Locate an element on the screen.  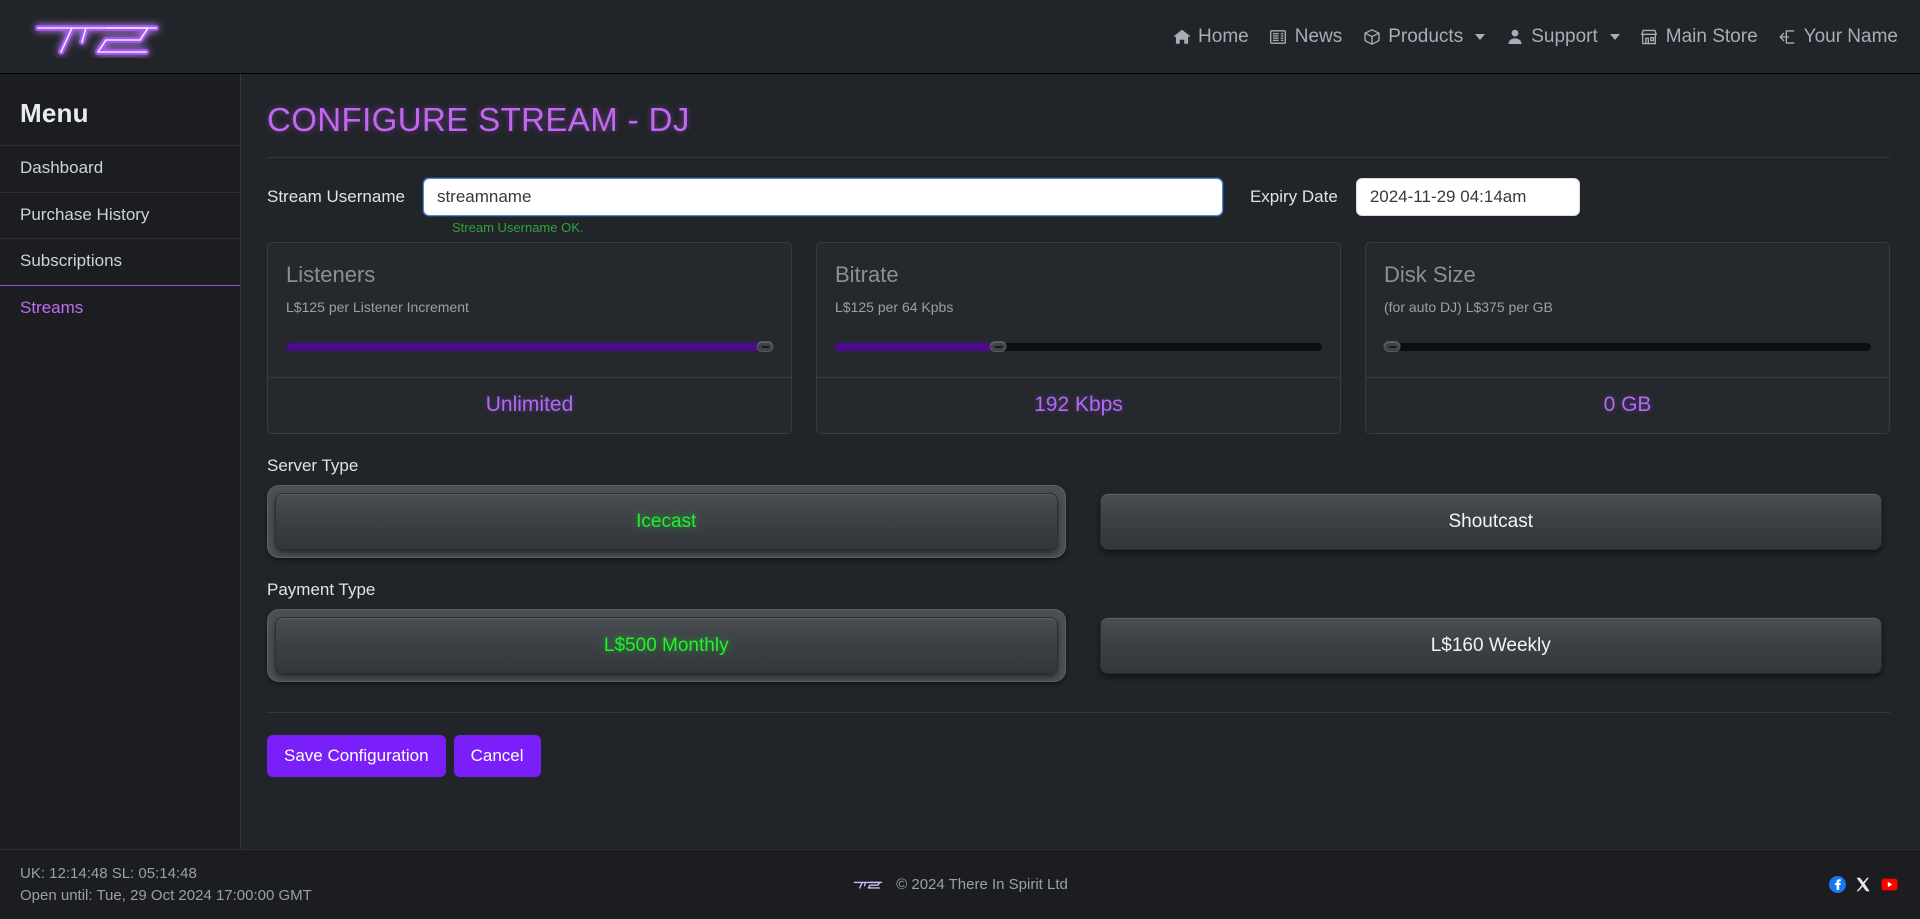
nav-item-support-label: Support is located at coordinates (1564, 36).